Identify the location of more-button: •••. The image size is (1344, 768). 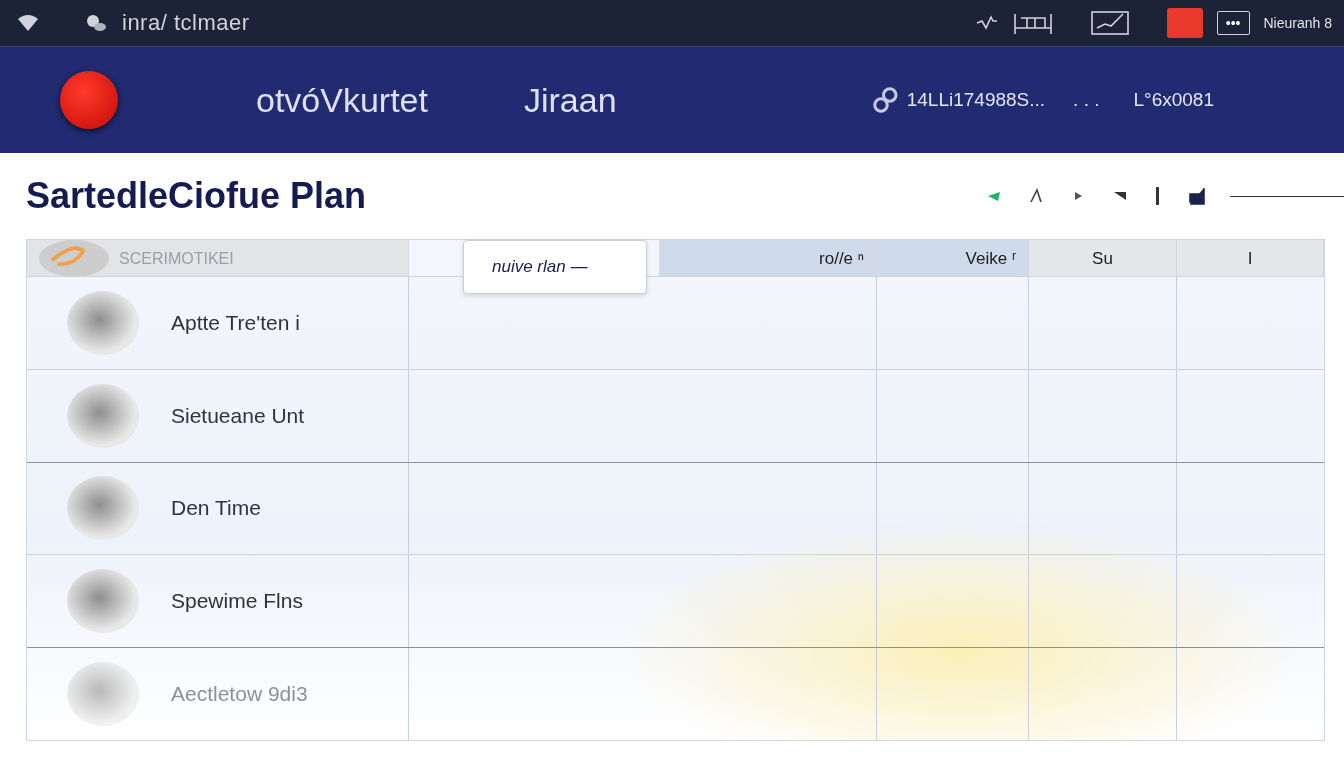
(1233, 23).